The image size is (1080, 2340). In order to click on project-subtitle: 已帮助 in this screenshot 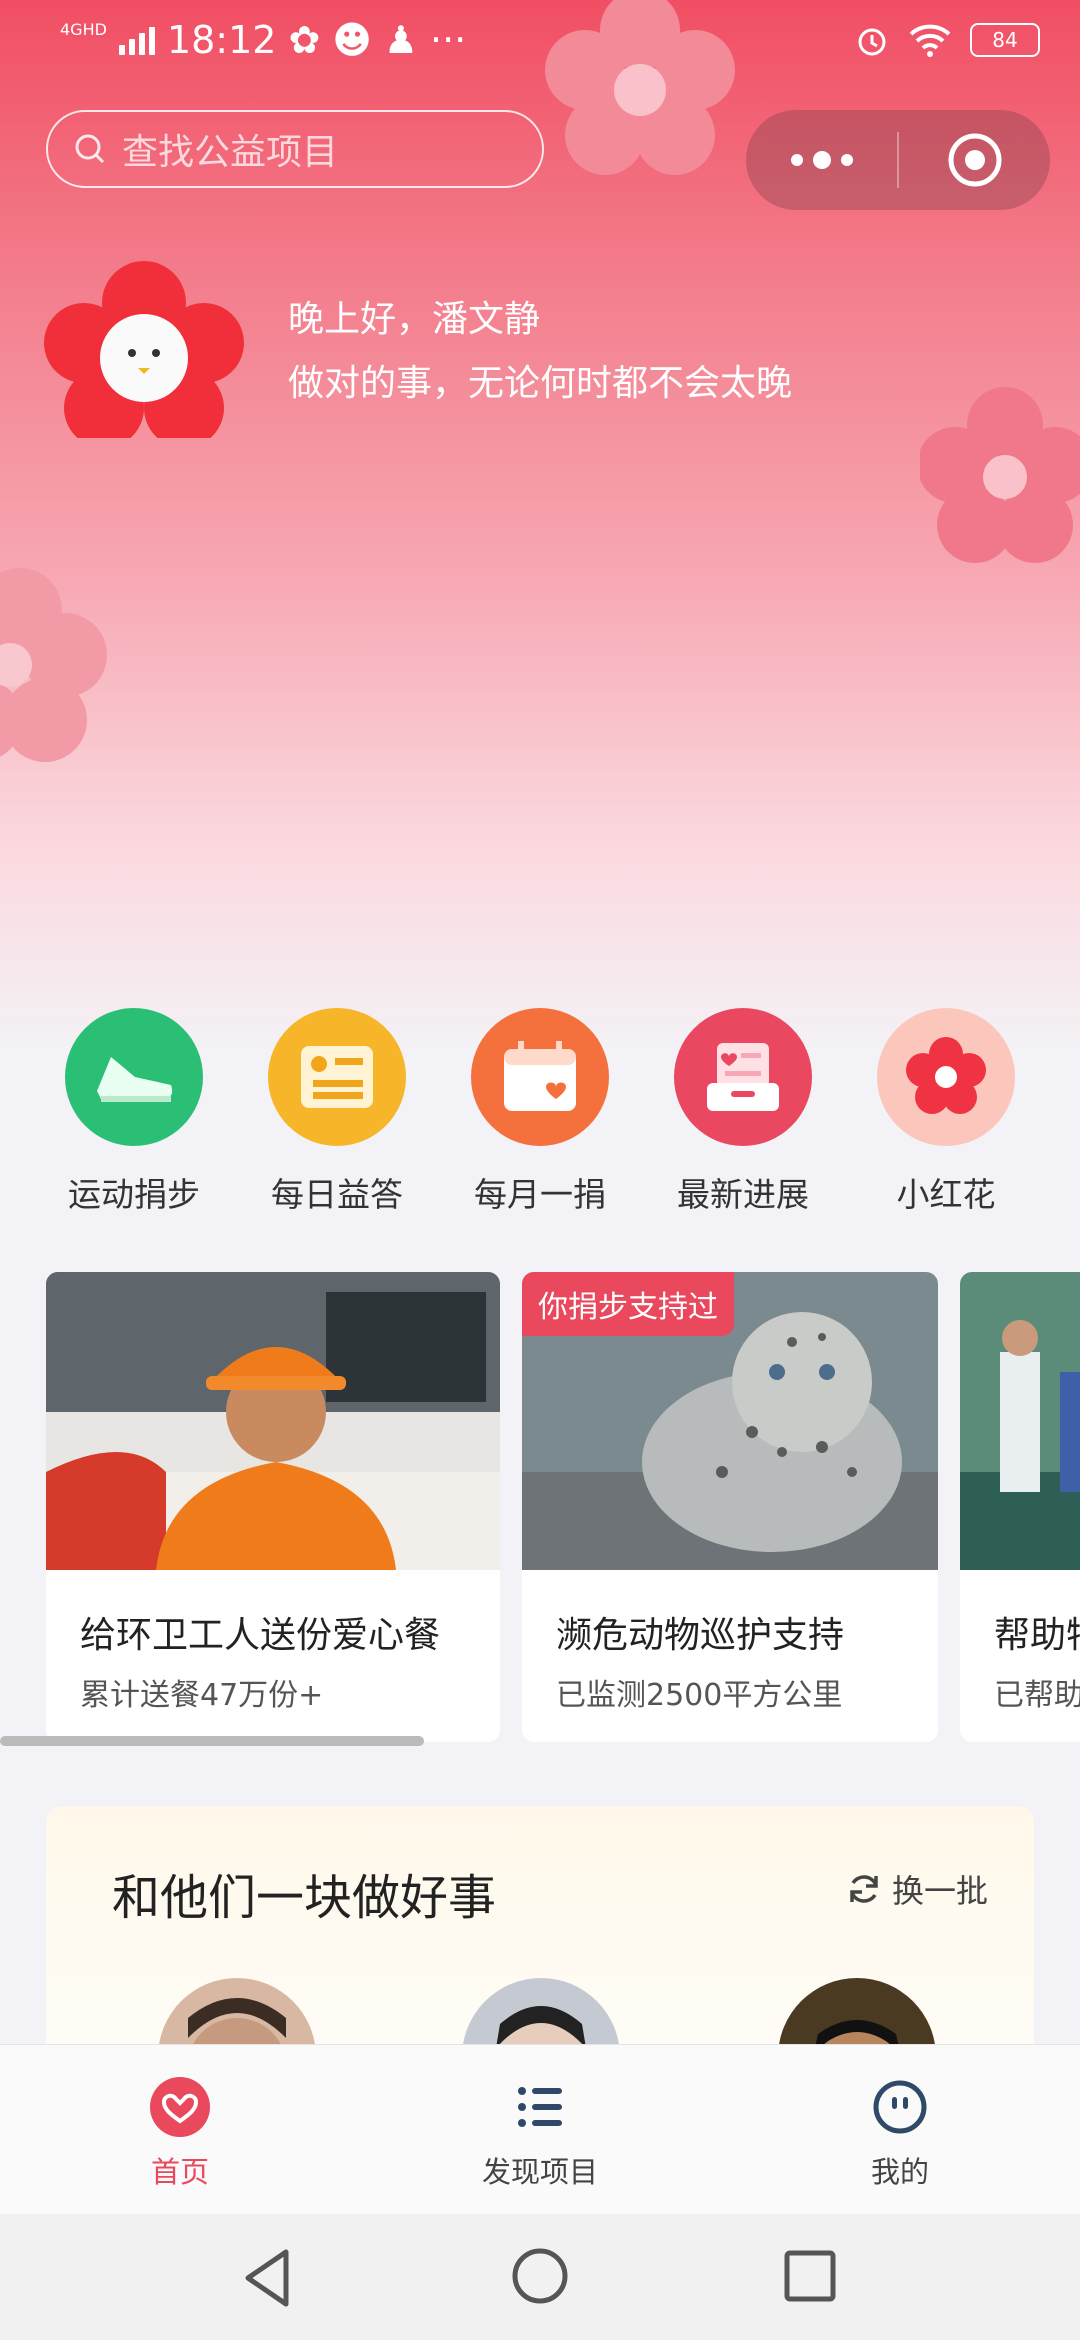, I will do `click(1037, 1695)`.